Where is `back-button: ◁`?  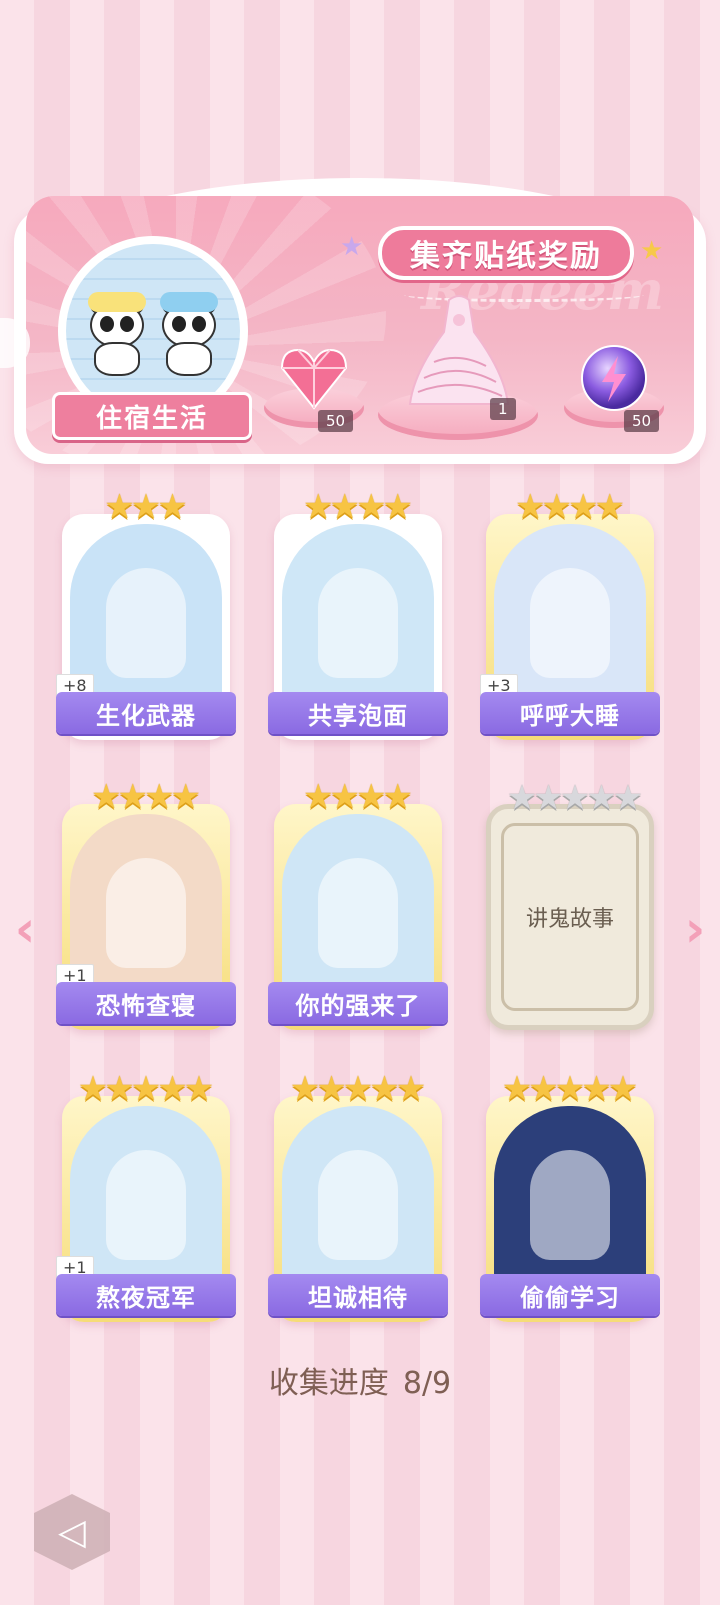 back-button: ◁ is located at coordinates (72, 1532).